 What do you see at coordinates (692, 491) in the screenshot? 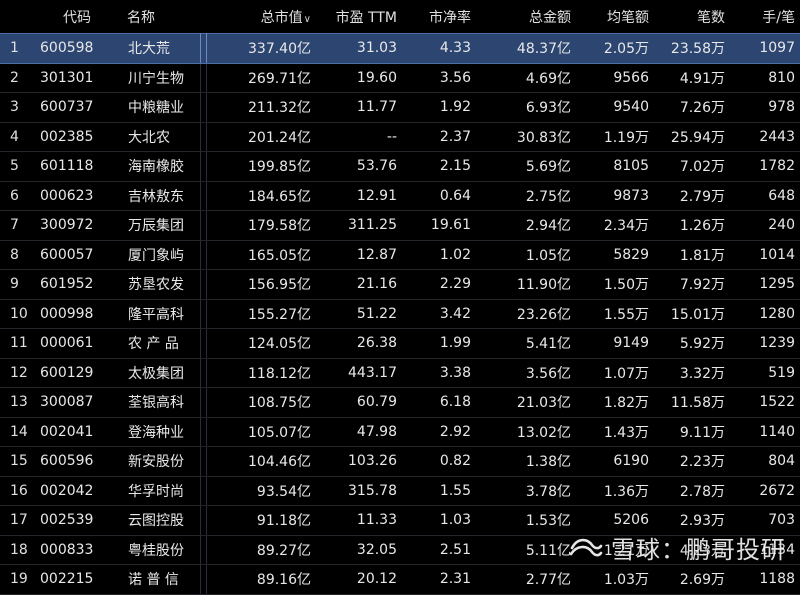
I see `count-value: 2.78万` at bounding box center [692, 491].